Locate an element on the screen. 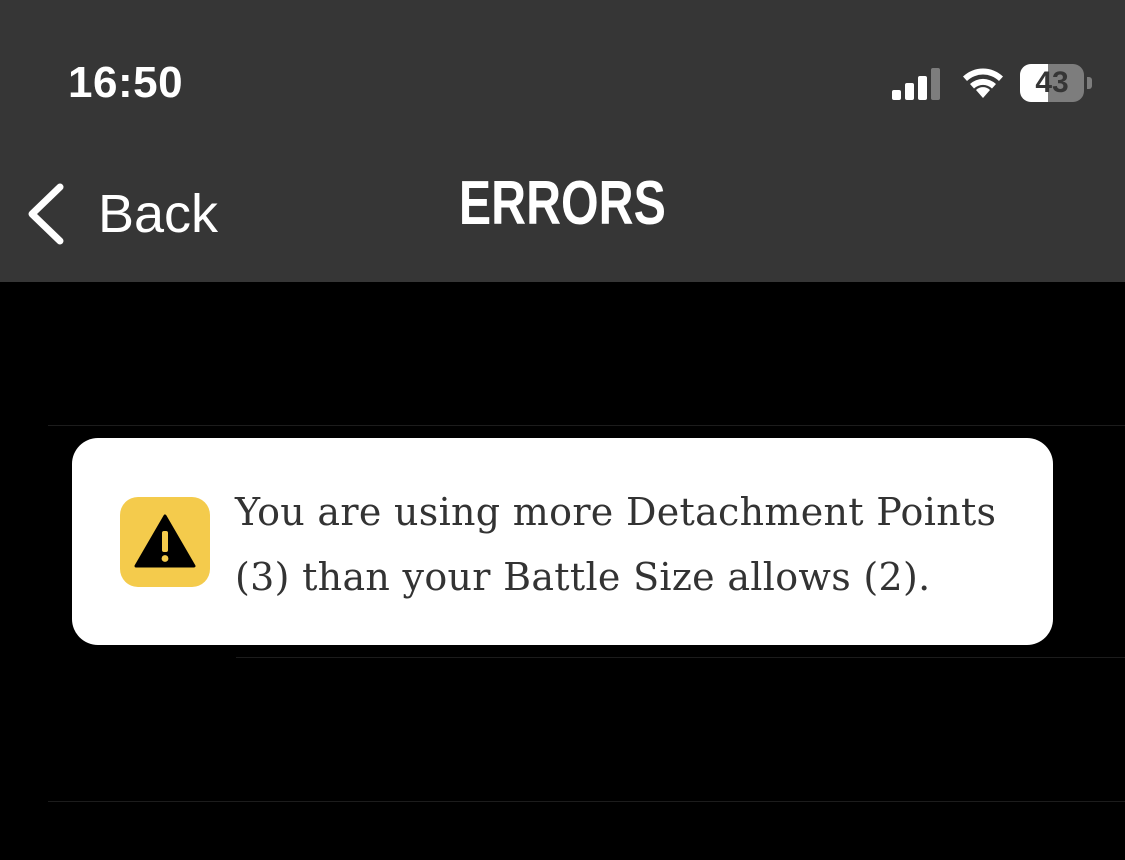 Image resolution: width=1125 pixels, height=860 pixels. battery-icon: 43 is located at coordinates (1057, 83).